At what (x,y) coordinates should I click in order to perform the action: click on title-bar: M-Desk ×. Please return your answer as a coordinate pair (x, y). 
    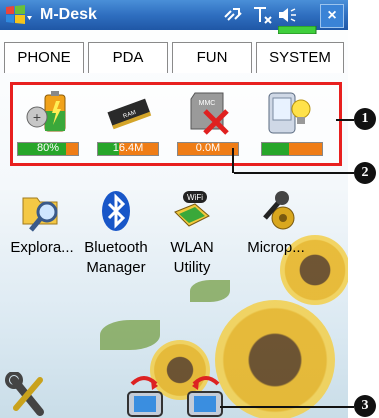
    Looking at the image, I should click on (174, 17).